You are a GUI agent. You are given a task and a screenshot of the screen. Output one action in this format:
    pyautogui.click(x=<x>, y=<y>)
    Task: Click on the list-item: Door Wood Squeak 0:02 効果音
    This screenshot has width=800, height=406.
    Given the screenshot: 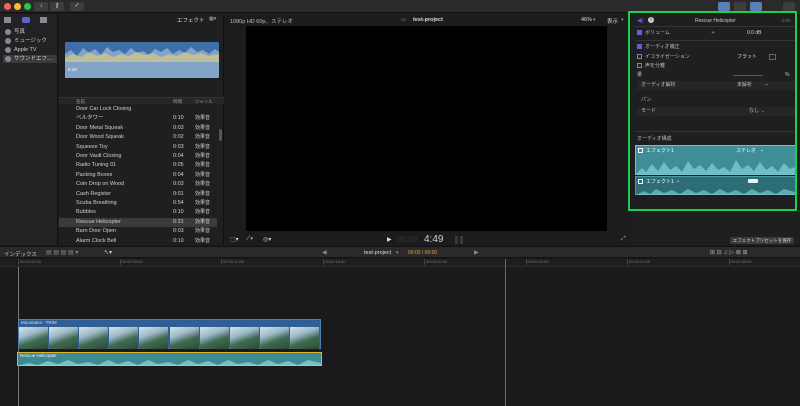 What is the action you would take?
    pyautogui.click(x=138, y=137)
    